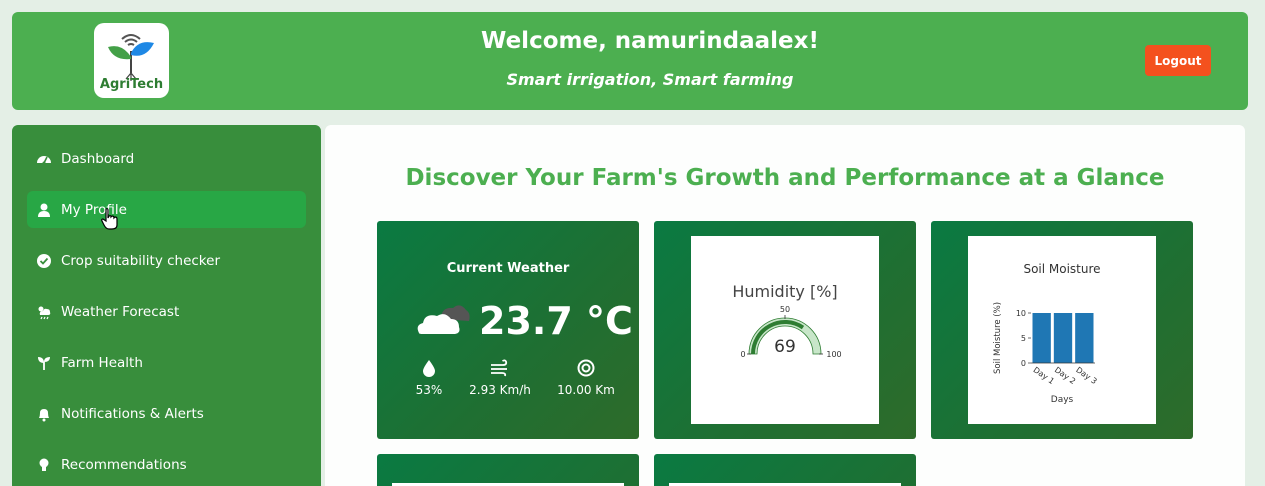  I want to click on sidebar-item-recommendations: Recommendations, so click(166, 464).